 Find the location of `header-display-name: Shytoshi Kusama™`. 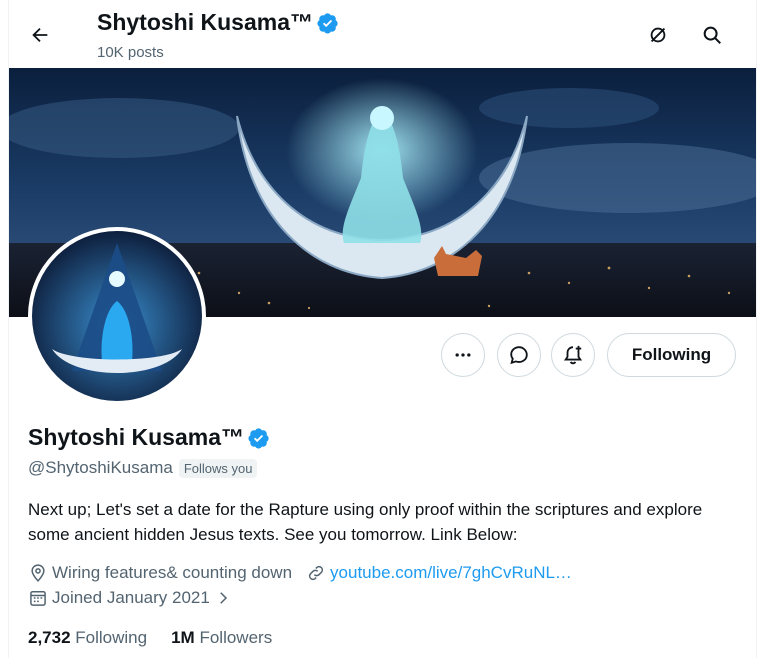

header-display-name: Shytoshi Kusama™ is located at coordinates (205, 22).